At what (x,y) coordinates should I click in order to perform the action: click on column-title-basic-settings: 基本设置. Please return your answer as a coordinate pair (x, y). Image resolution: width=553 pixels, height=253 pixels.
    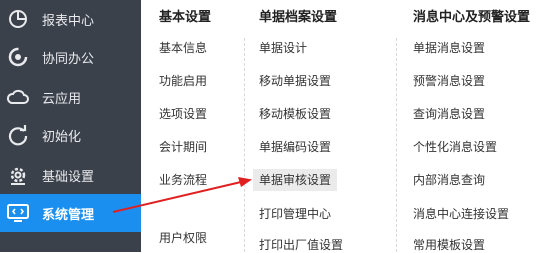
    Looking at the image, I should click on (185, 17).